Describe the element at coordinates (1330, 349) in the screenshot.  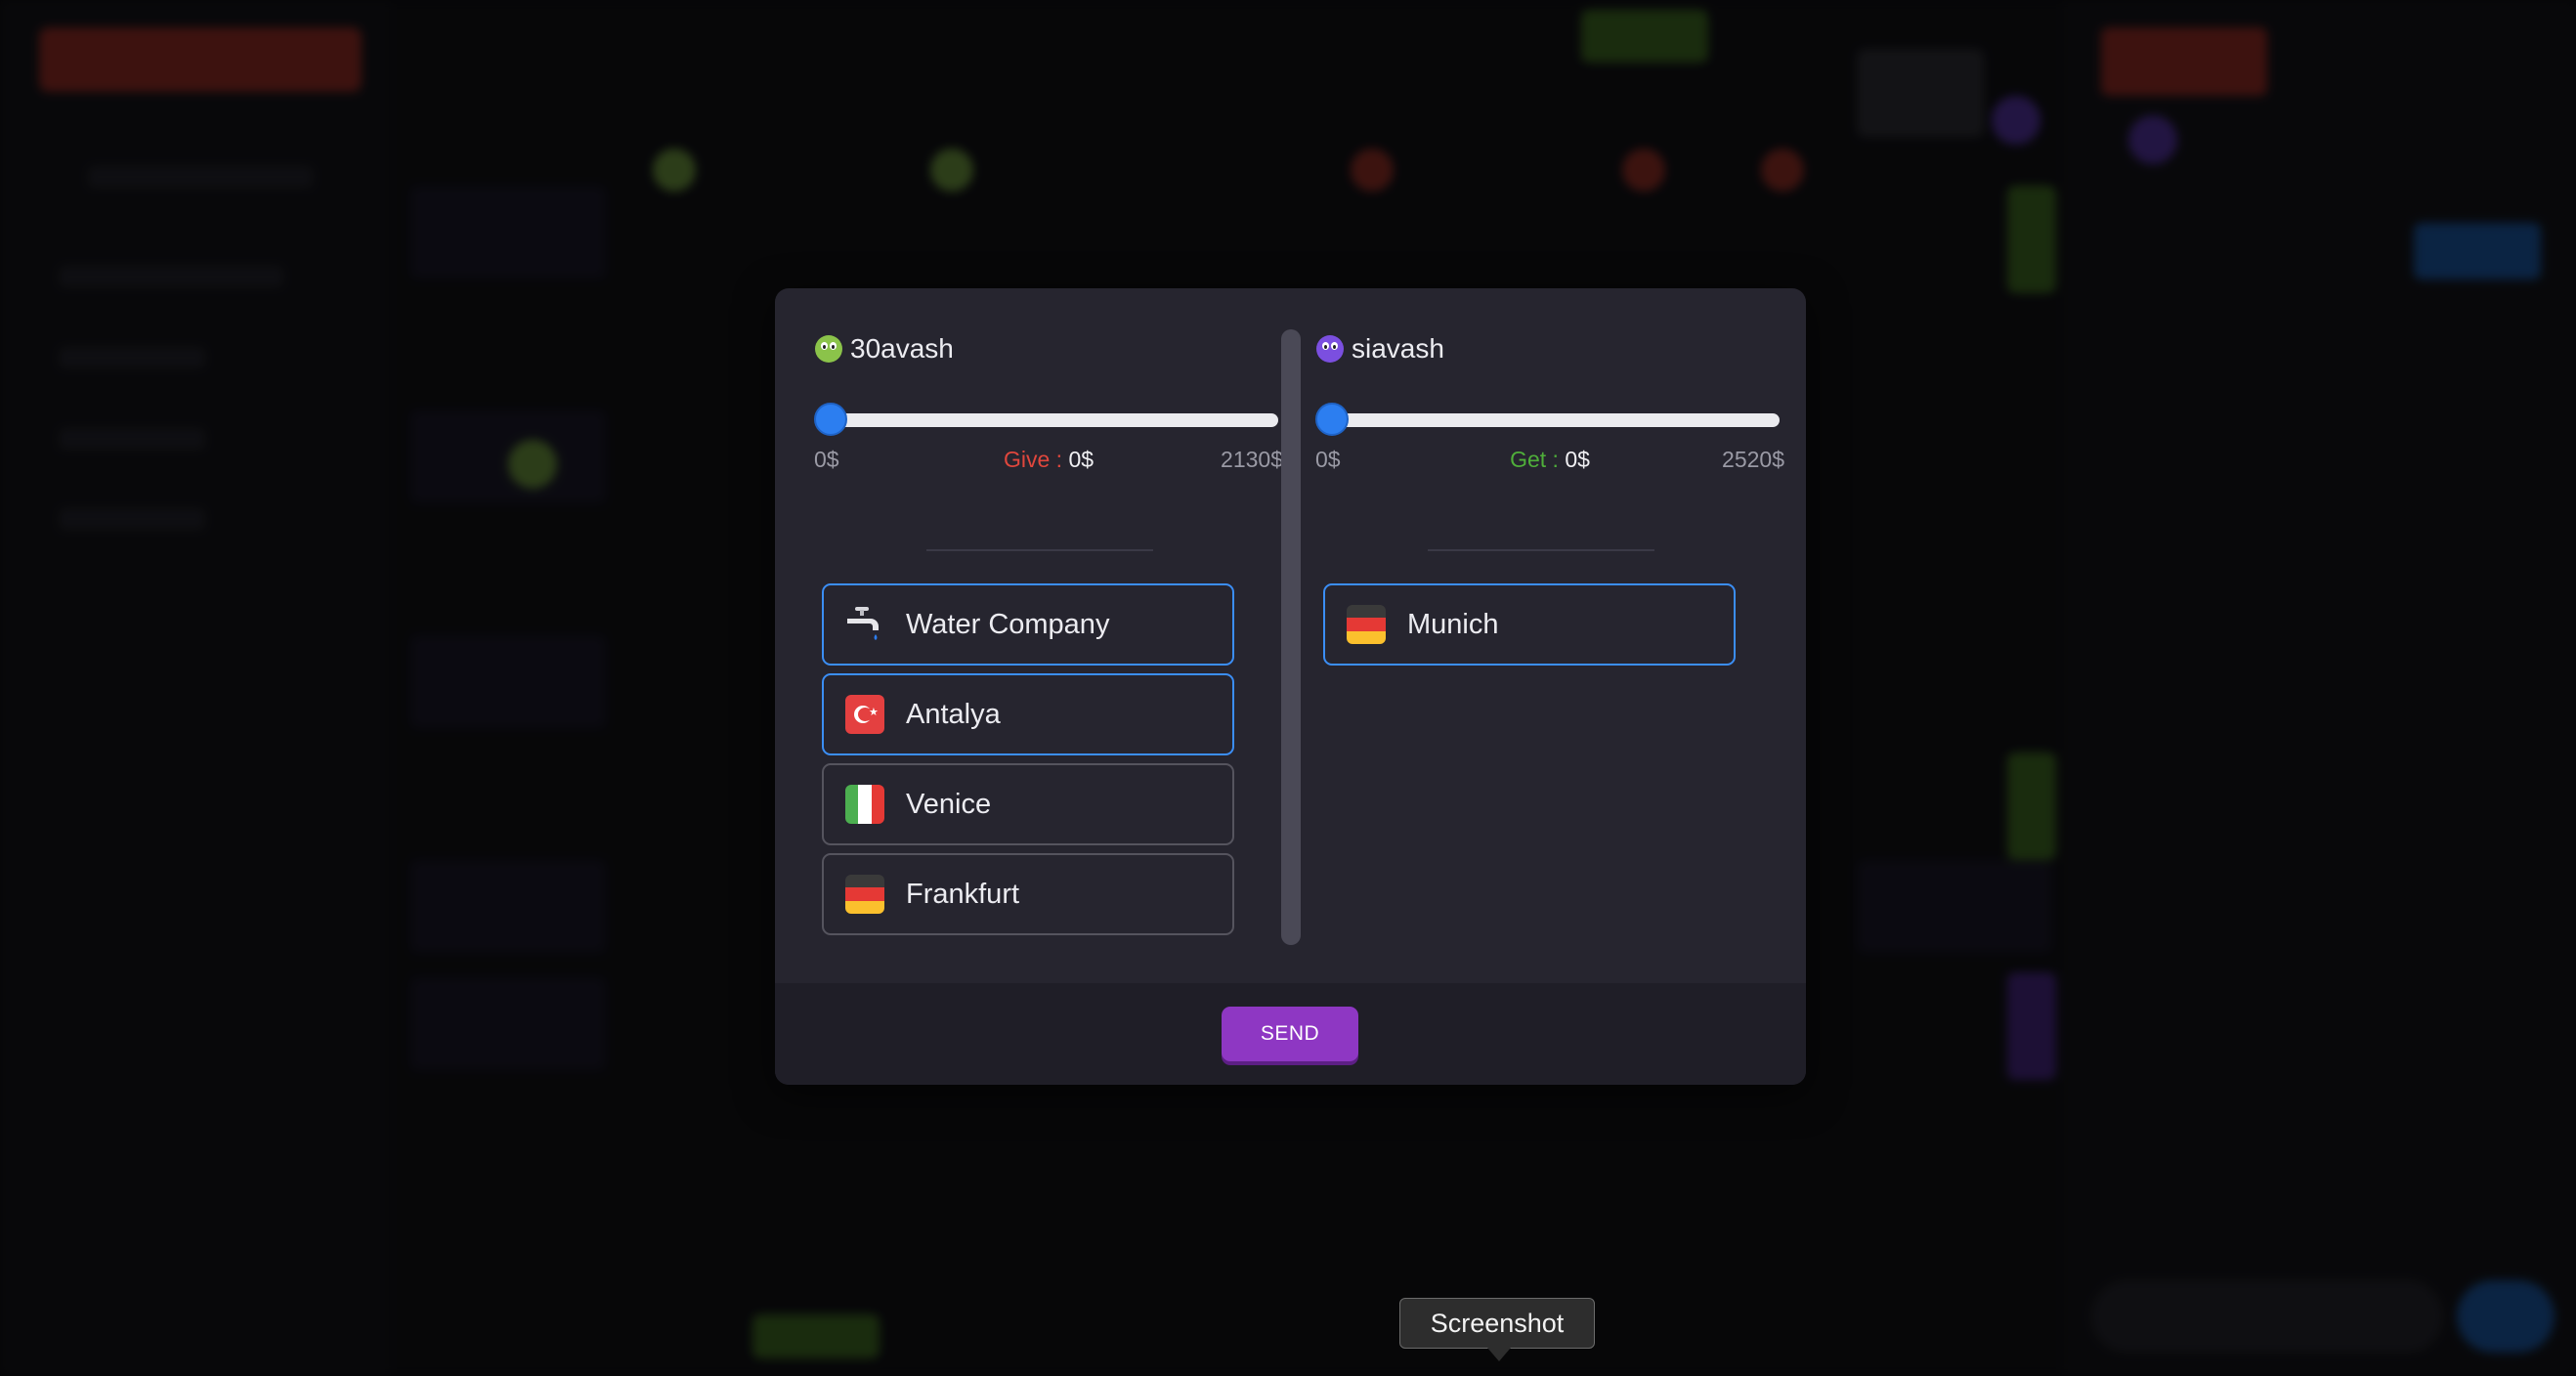
I see `avatar-siavash` at that location.